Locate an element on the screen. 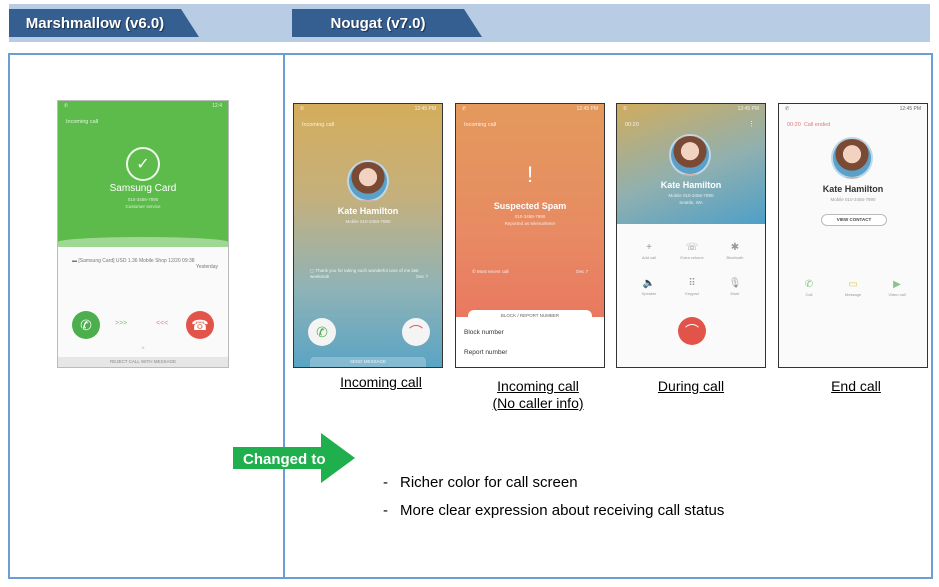 The height and width of the screenshot is (587, 939). reject-hint: <<< is located at coordinates (162, 323).